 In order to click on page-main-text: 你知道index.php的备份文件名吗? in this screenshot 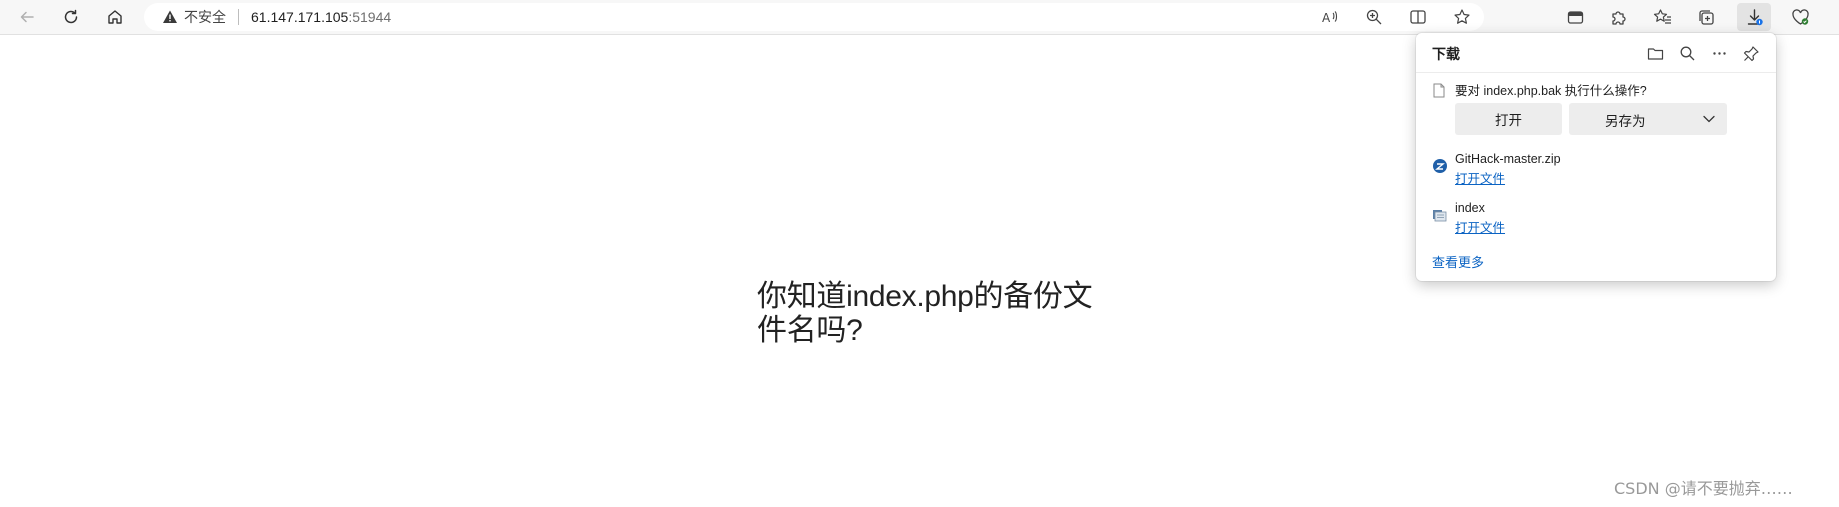, I will do `click(925, 313)`.